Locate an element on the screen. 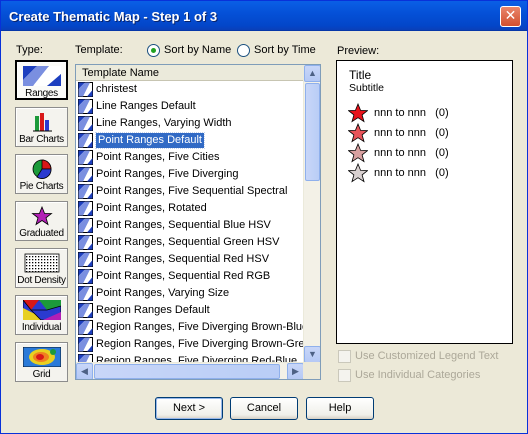 This screenshot has width=528, height=434. scroll-right-button: ▶ is located at coordinates (295, 371).